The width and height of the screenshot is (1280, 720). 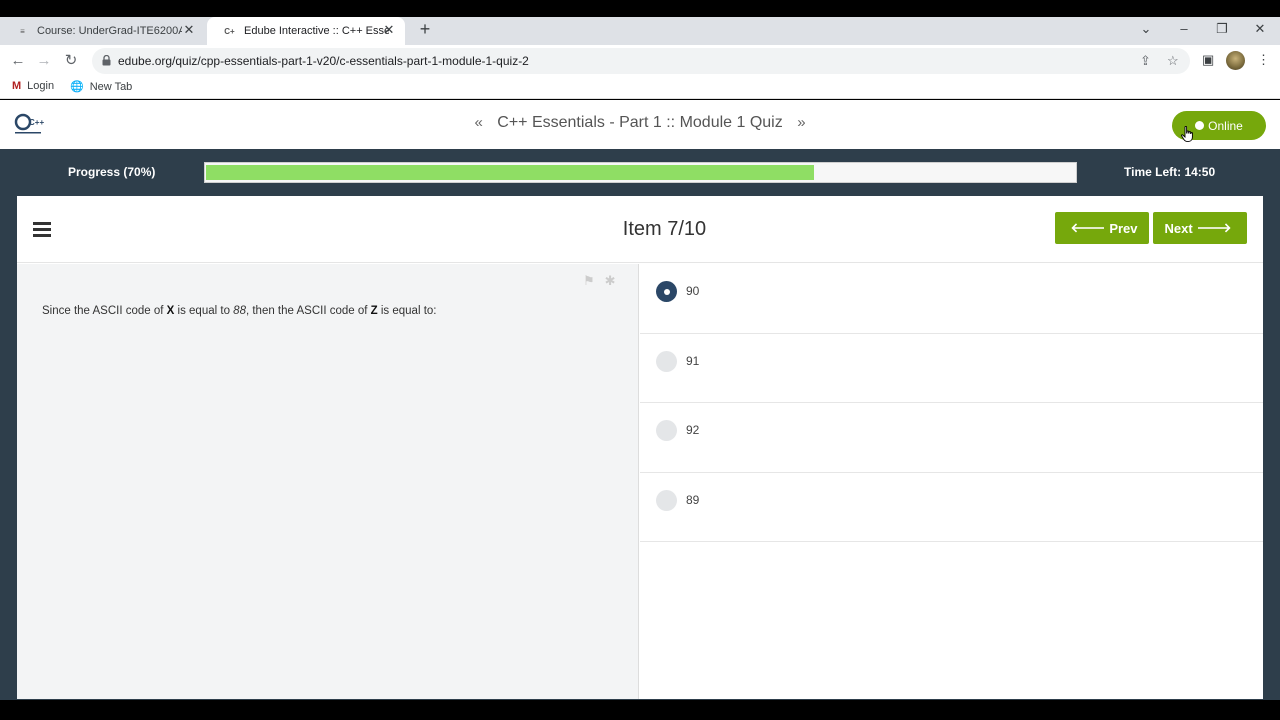 I want to click on tab-search-icon: ⌄, so click(x=1146, y=29).